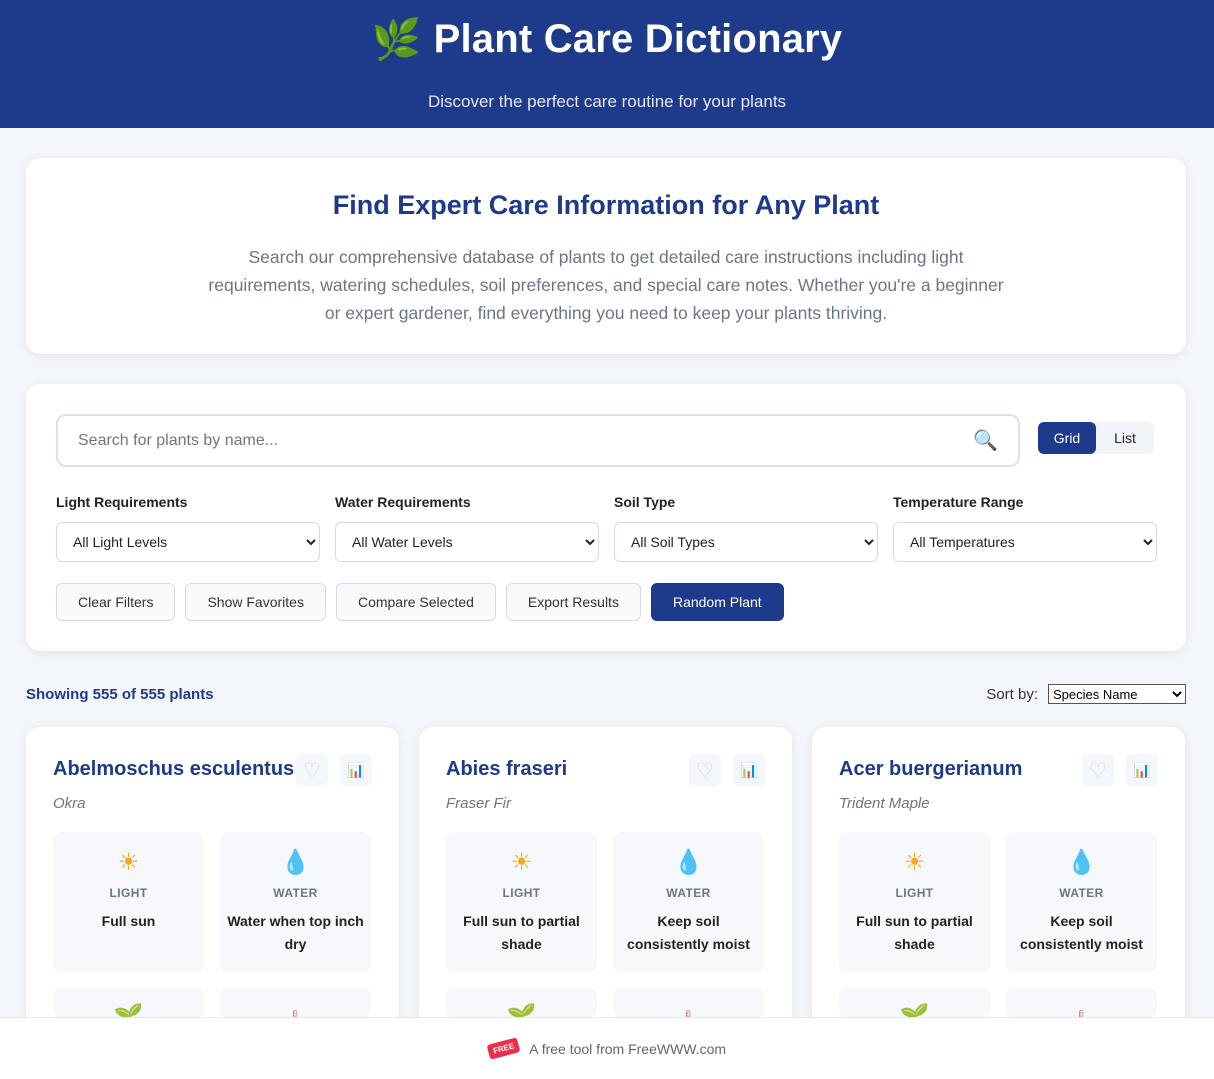  Describe the element at coordinates (467, 542) in the screenshot. I see `filter-water-select: All Water Levels` at that location.